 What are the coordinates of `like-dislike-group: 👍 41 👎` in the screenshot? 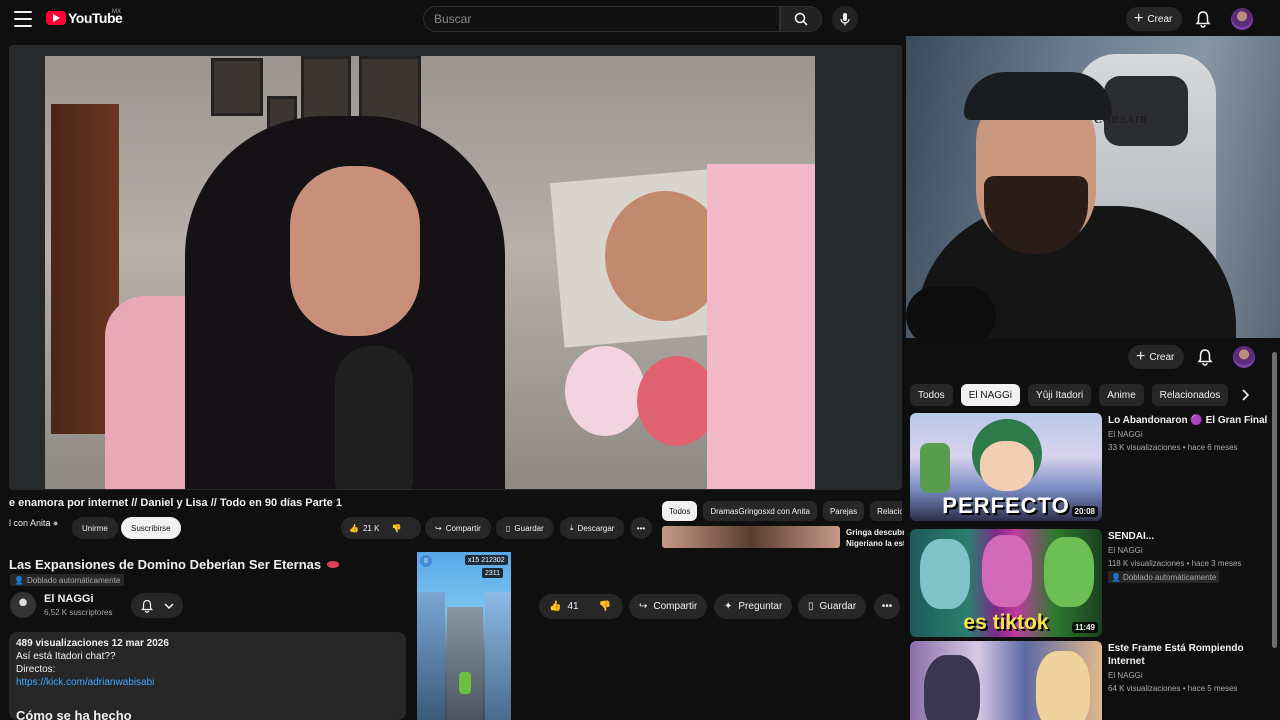 It's located at (581, 606).